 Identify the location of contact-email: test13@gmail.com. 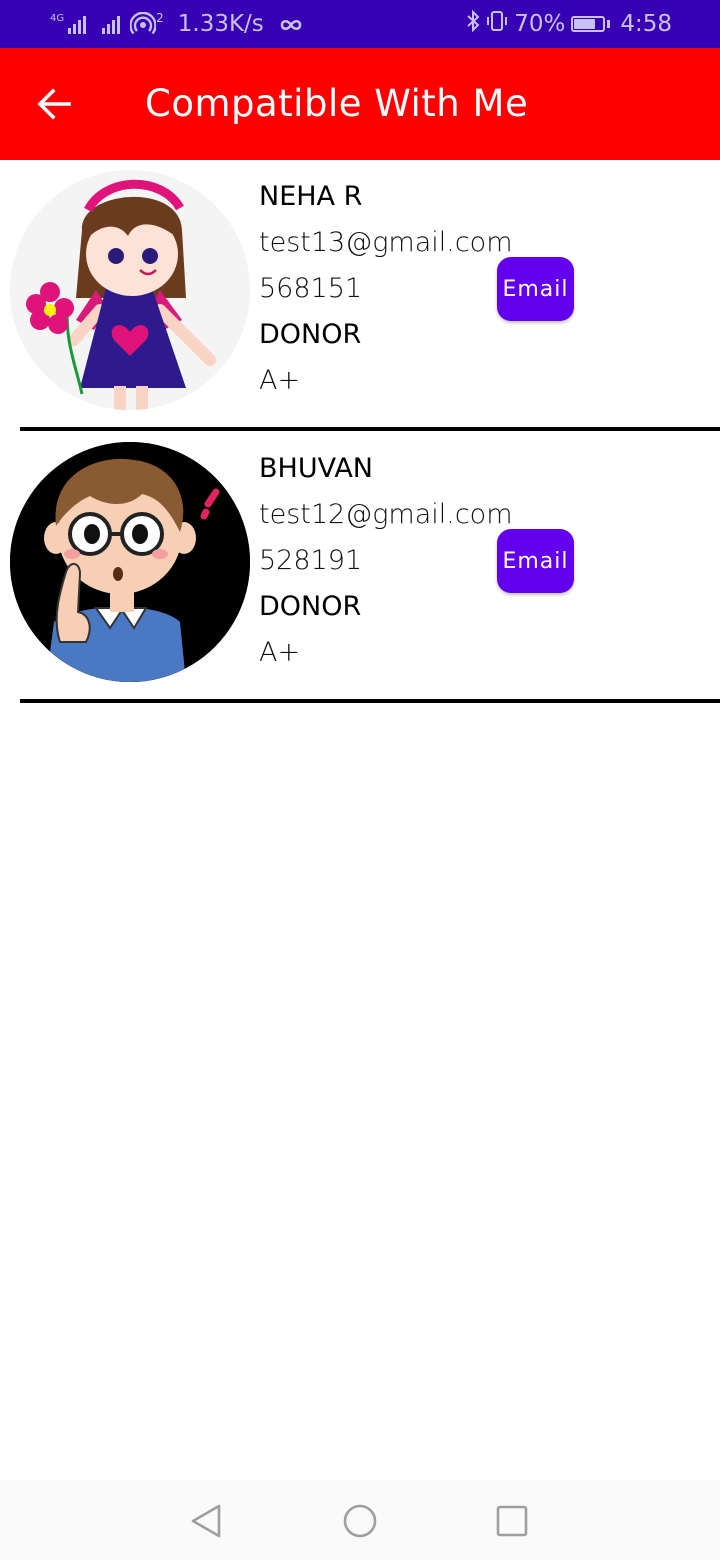
(386, 242).